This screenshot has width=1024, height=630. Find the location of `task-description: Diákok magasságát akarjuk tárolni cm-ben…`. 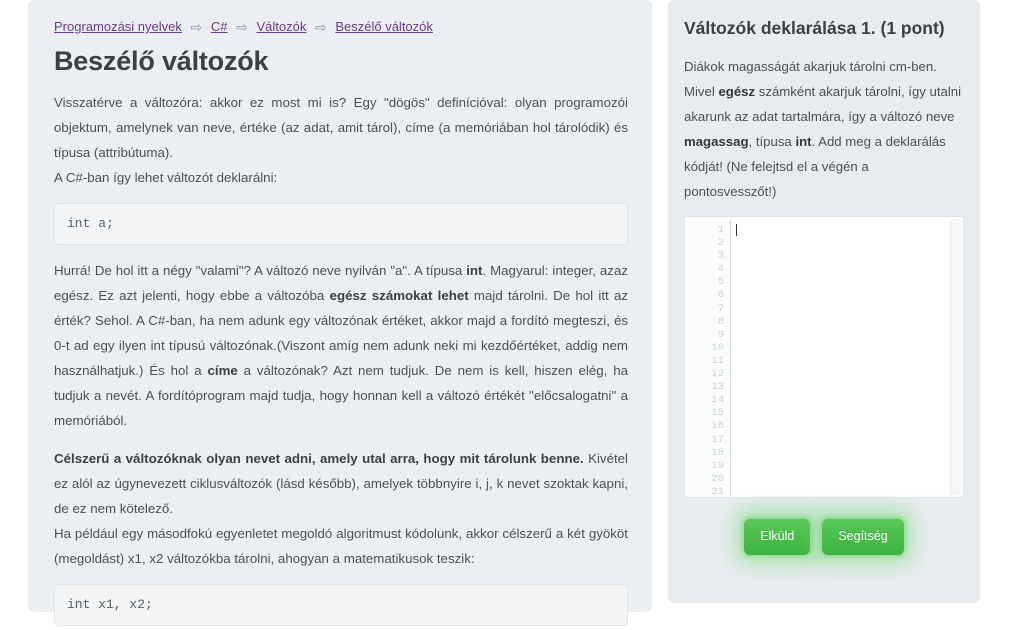

task-description: Diákok magasságát akarjuk tárolni cm-ben… is located at coordinates (824, 129).